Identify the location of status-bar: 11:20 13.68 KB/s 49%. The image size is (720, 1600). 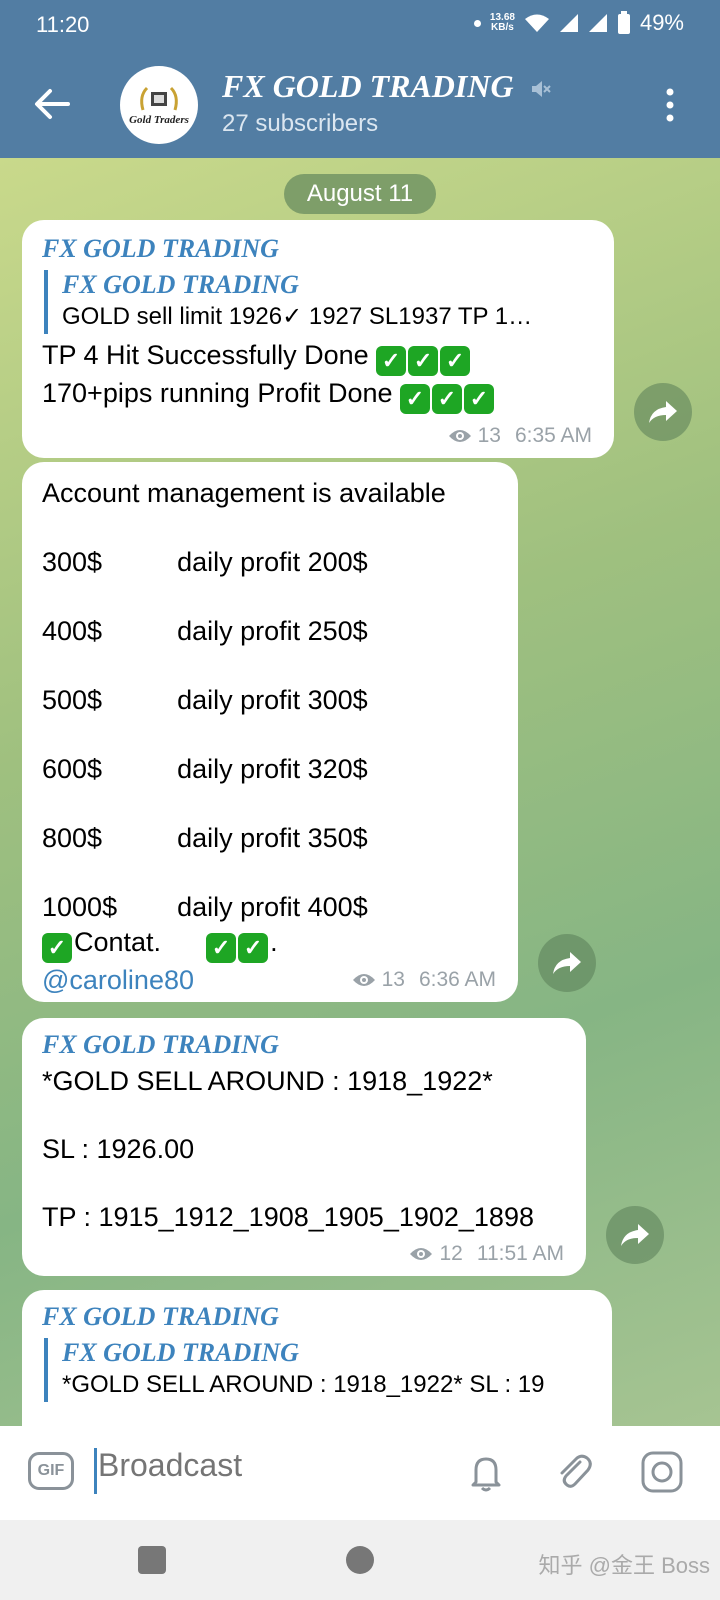
(360, 26).